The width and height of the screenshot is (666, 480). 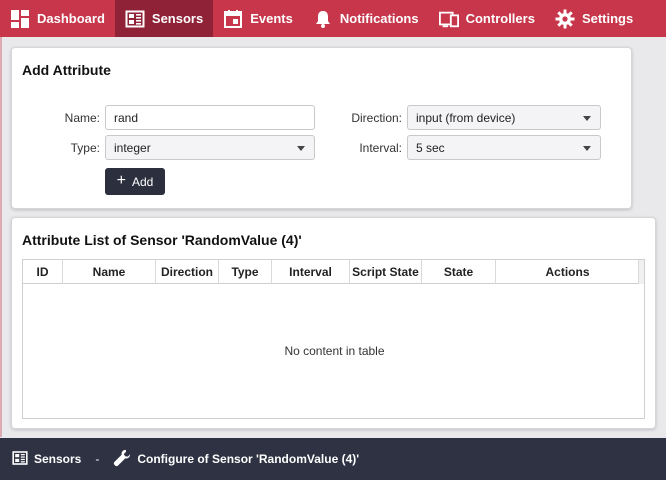 What do you see at coordinates (380, 148) in the screenshot?
I see `interval-label: Interval:` at bounding box center [380, 148].